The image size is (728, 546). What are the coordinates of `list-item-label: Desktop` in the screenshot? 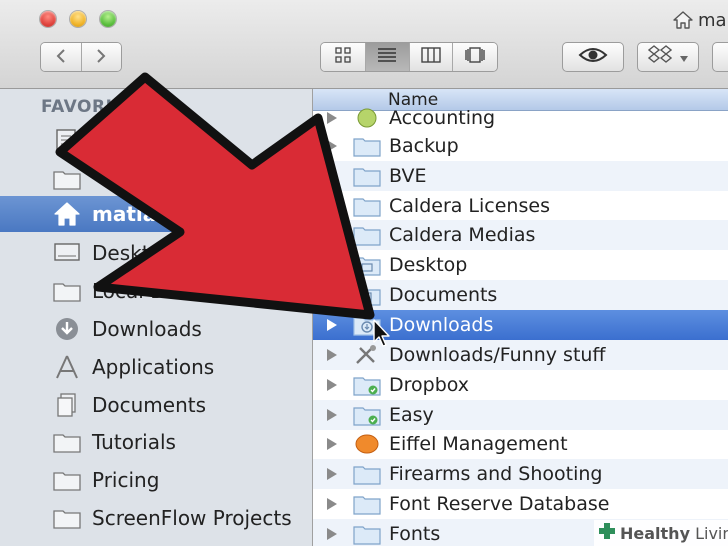 It's located at (428, 265).